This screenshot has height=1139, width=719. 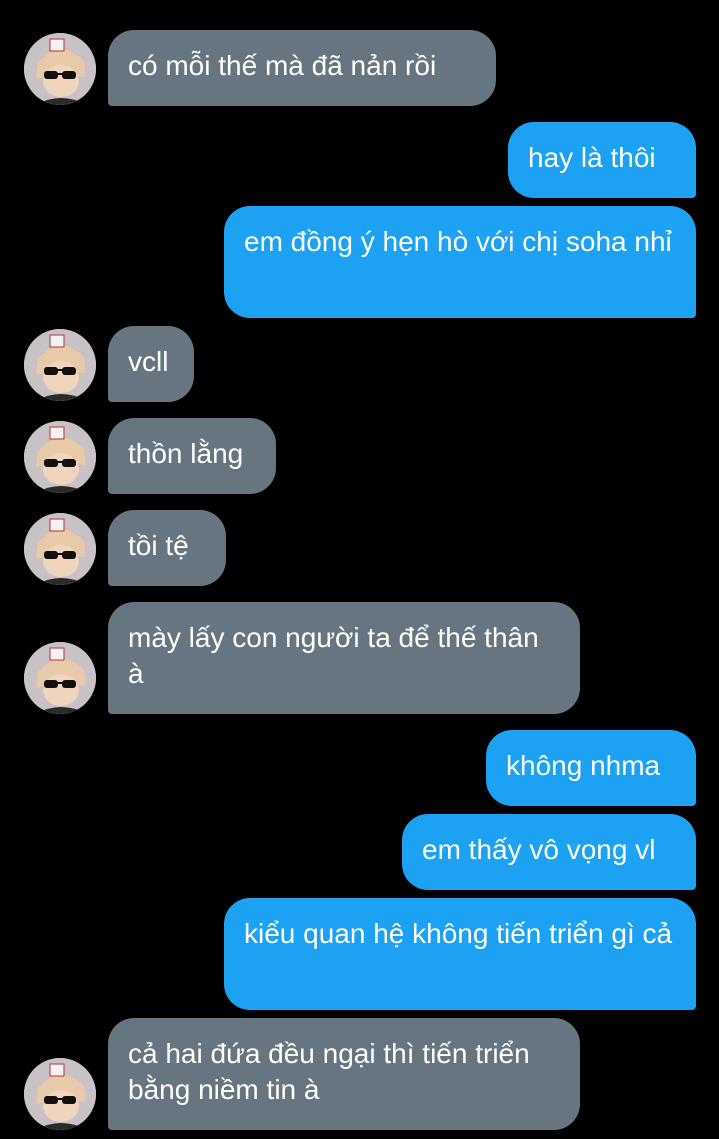 I want to click on message-text: em thấy vô vọng vl, so click(x=539, y=849).